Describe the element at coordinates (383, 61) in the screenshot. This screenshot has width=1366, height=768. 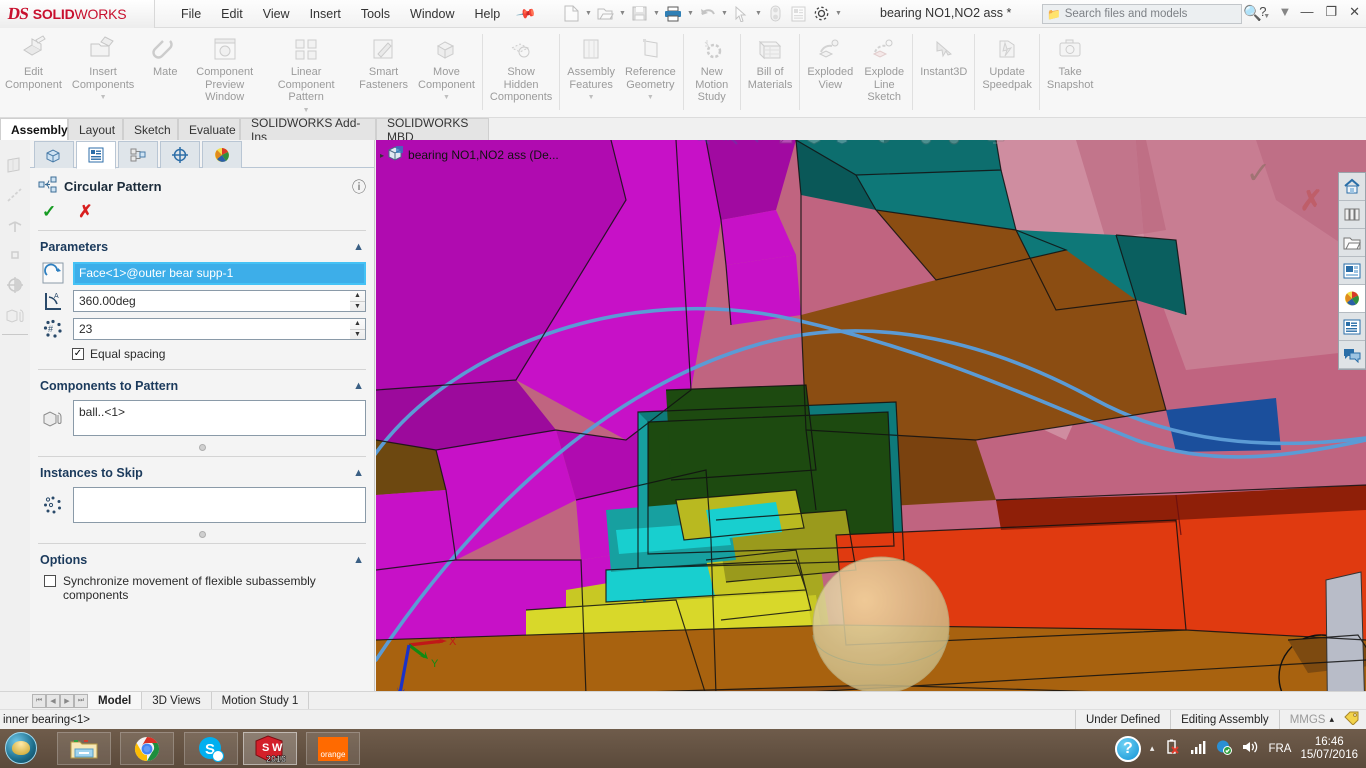
I see `smart-fasteners-button: Smart Fasteners` at that location.